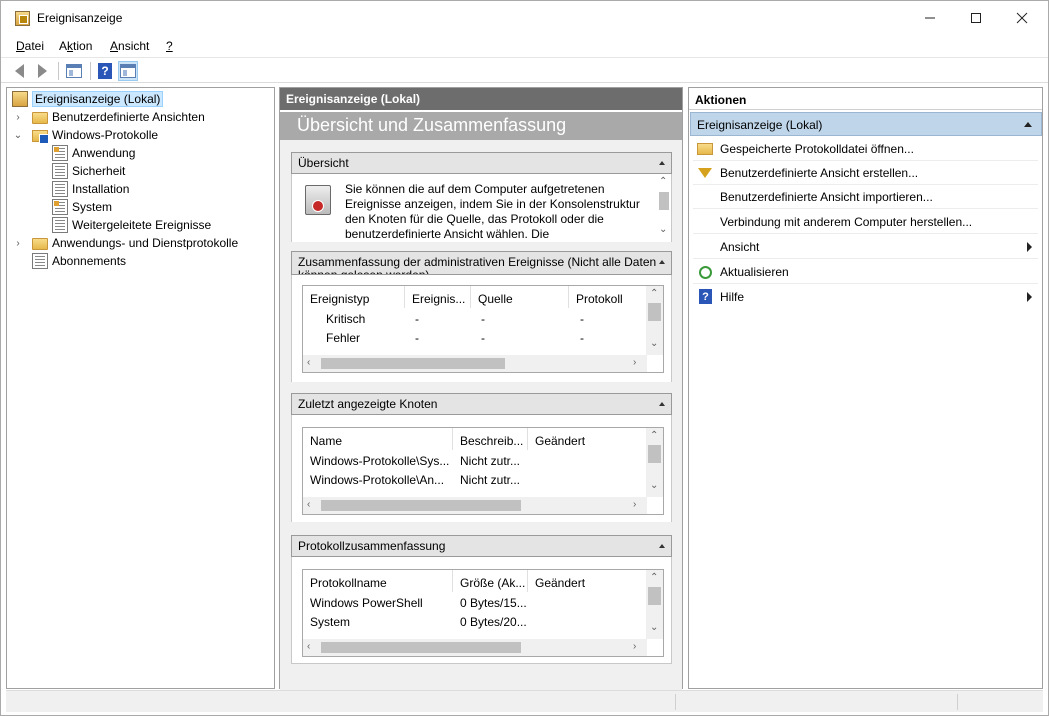  What do you see at coordinates (608, 297) in the screenshot?
I see `column-header: Protokoll` at bounding box center [608, 297].